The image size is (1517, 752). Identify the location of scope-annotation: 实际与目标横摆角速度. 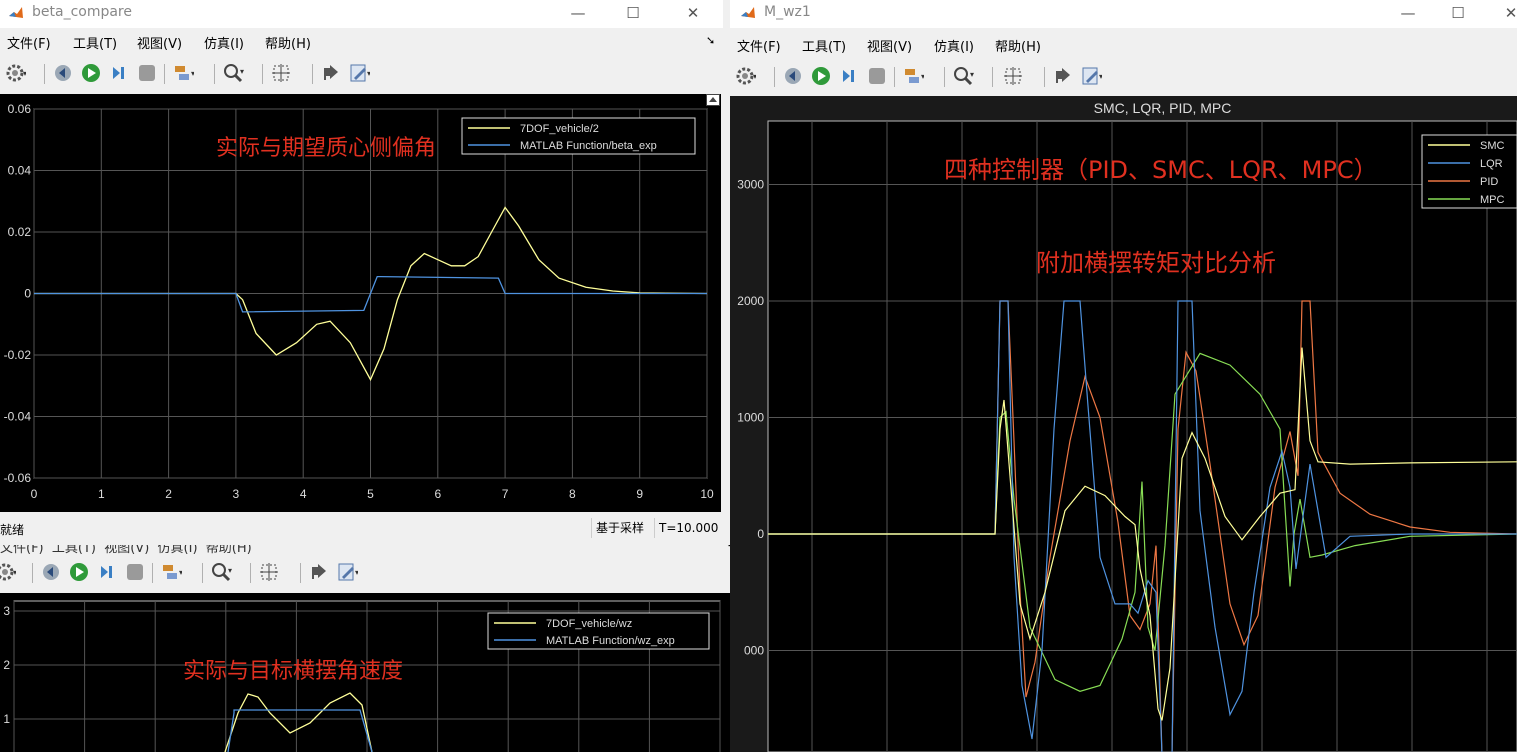
(293, 671).